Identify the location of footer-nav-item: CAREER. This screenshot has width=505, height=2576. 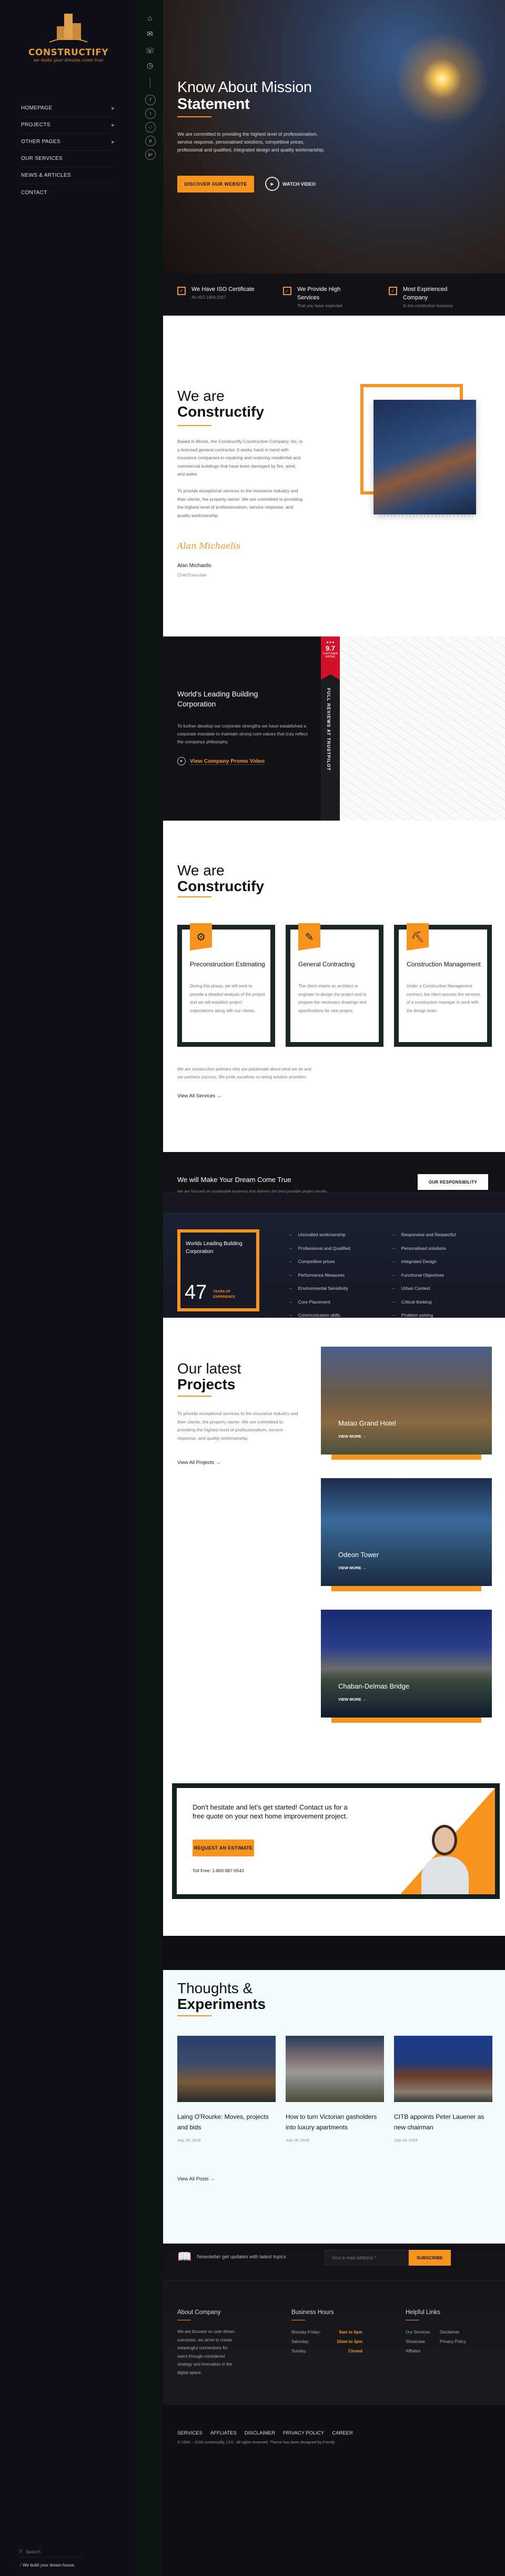
(342, 2433).